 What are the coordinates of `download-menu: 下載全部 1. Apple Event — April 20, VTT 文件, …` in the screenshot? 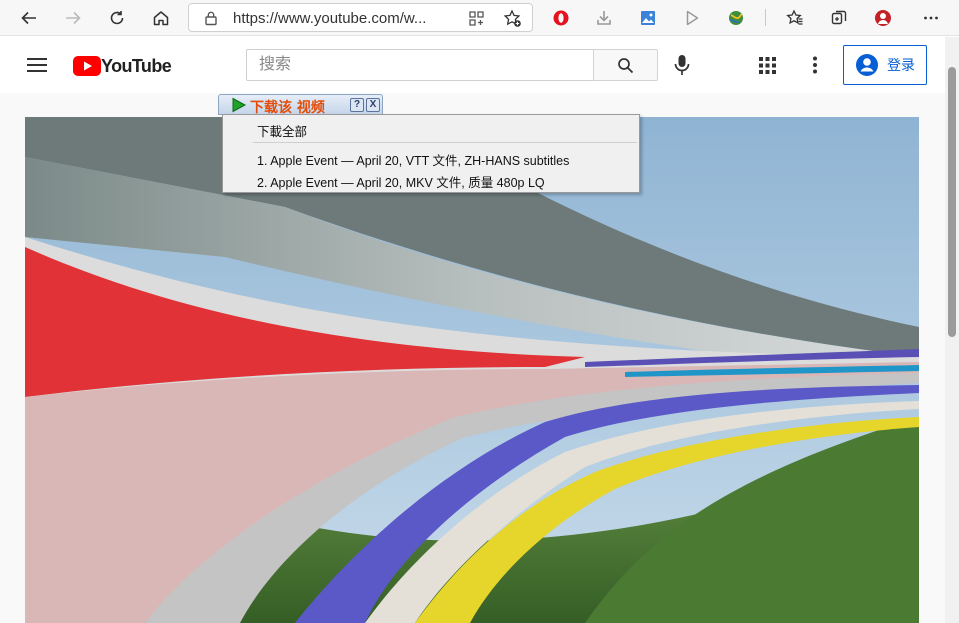 It's located at (431, 153).